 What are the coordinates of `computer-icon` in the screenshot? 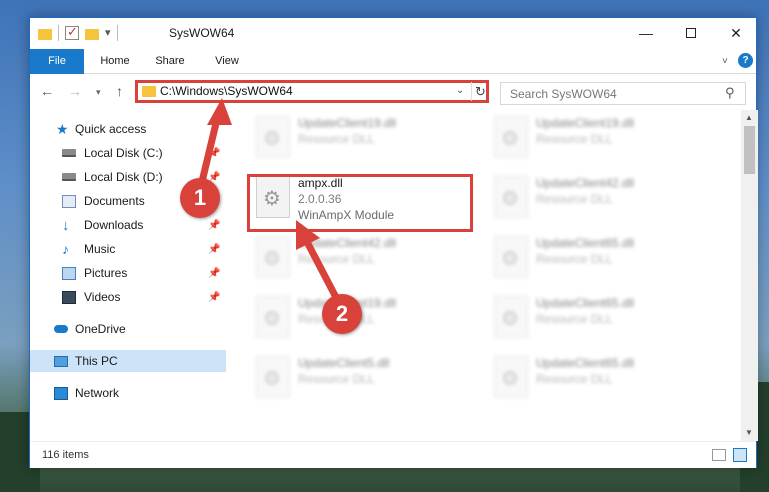 It's located at (61, 361).